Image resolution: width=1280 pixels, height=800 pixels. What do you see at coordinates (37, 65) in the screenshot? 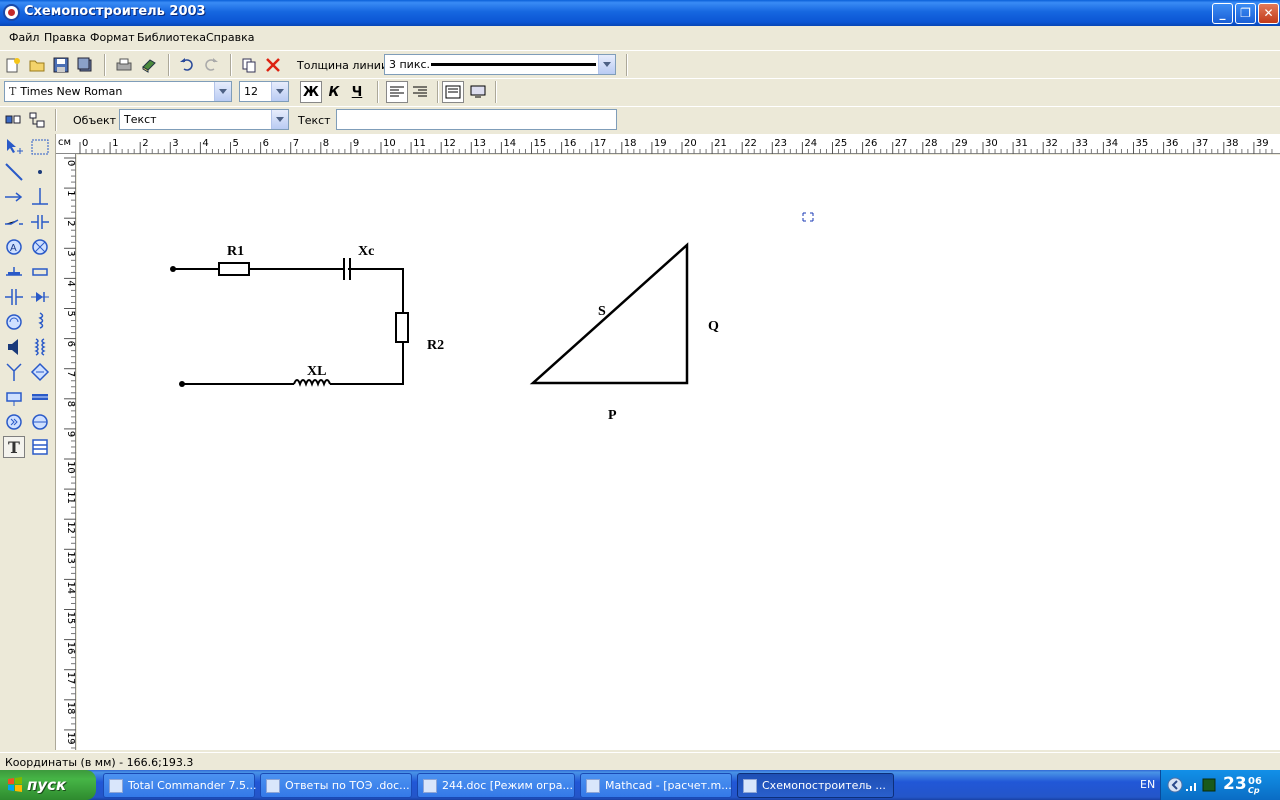
I see `open-folder-icon` at bounding box center [37, 65].